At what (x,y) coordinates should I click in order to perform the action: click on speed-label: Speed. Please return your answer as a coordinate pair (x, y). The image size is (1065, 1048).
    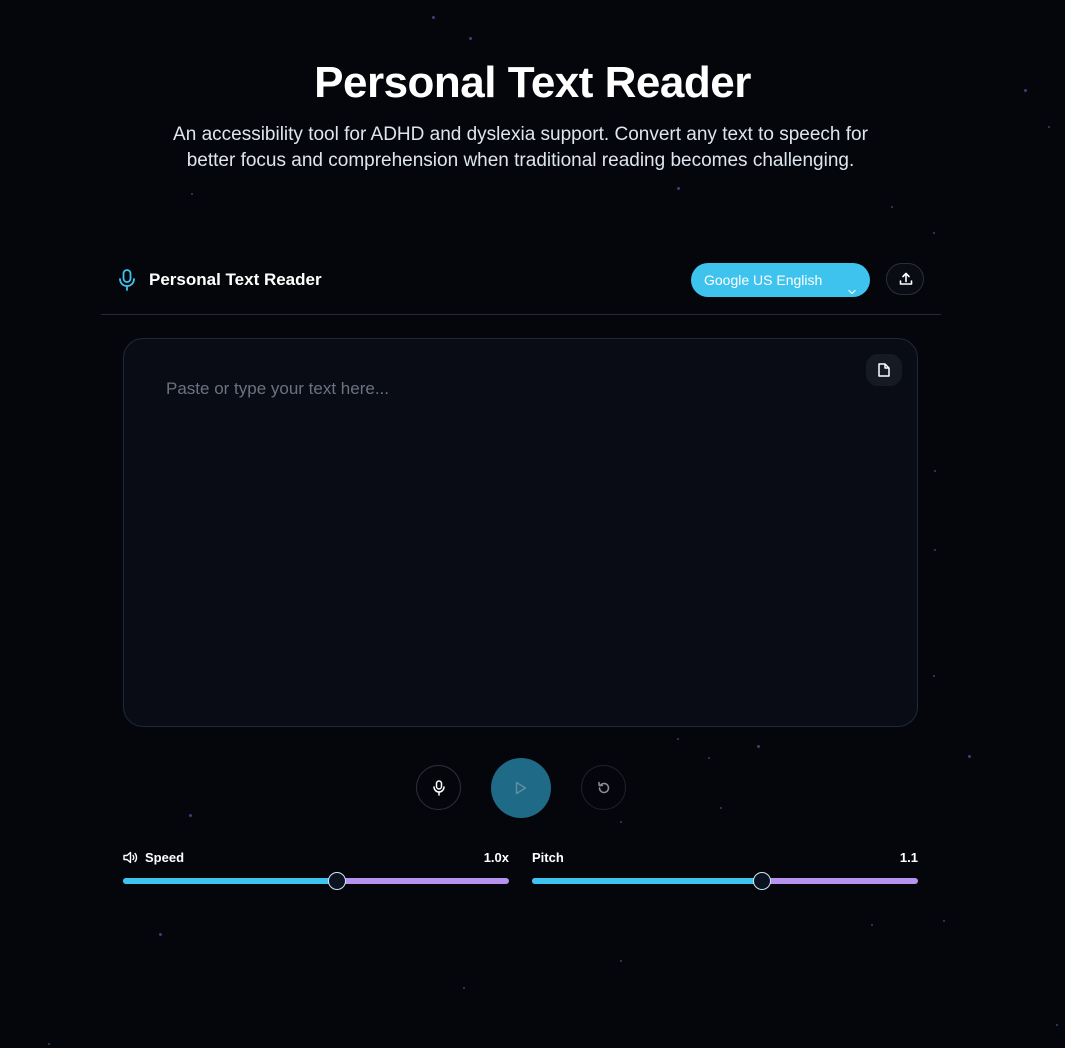
    Looking at the image, I should click on (165, 857).